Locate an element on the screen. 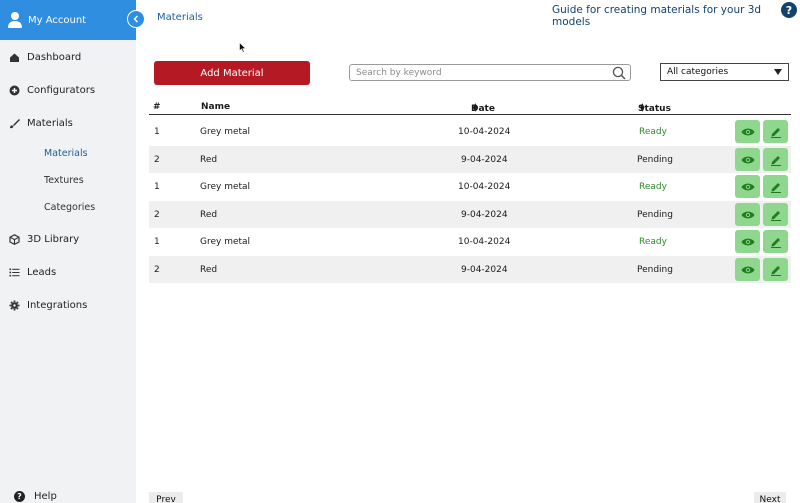 This screenshot has width=800, height=503. help-label: Help is located at coordinates (45, 496).